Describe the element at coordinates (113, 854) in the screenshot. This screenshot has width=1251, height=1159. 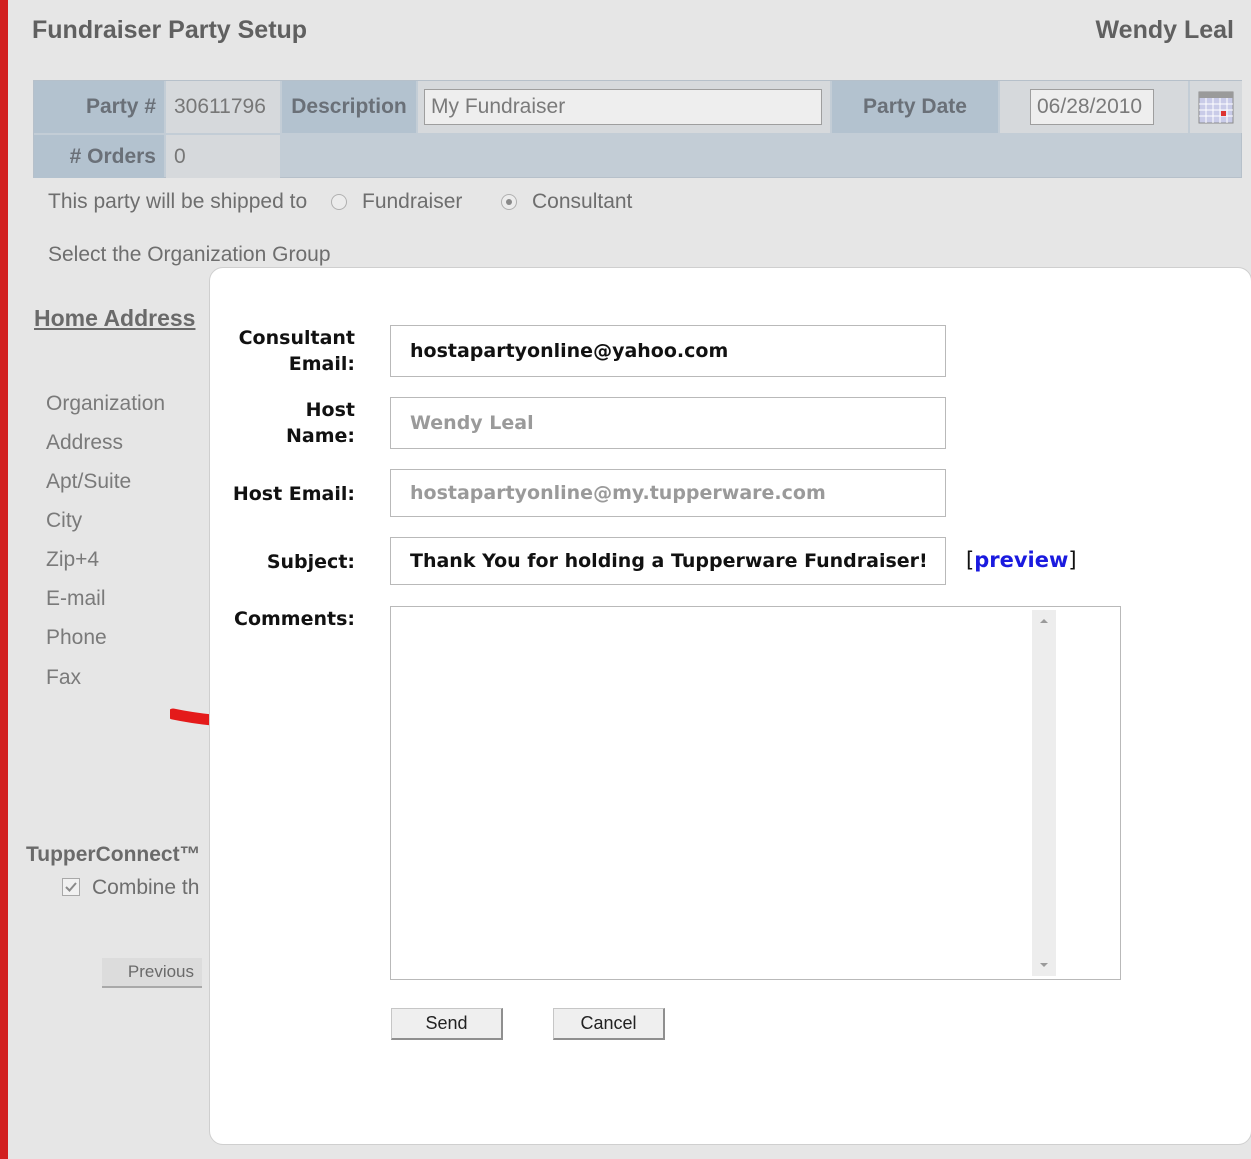
I see `tupperconnect-heading: TupperConnect™` at that location.